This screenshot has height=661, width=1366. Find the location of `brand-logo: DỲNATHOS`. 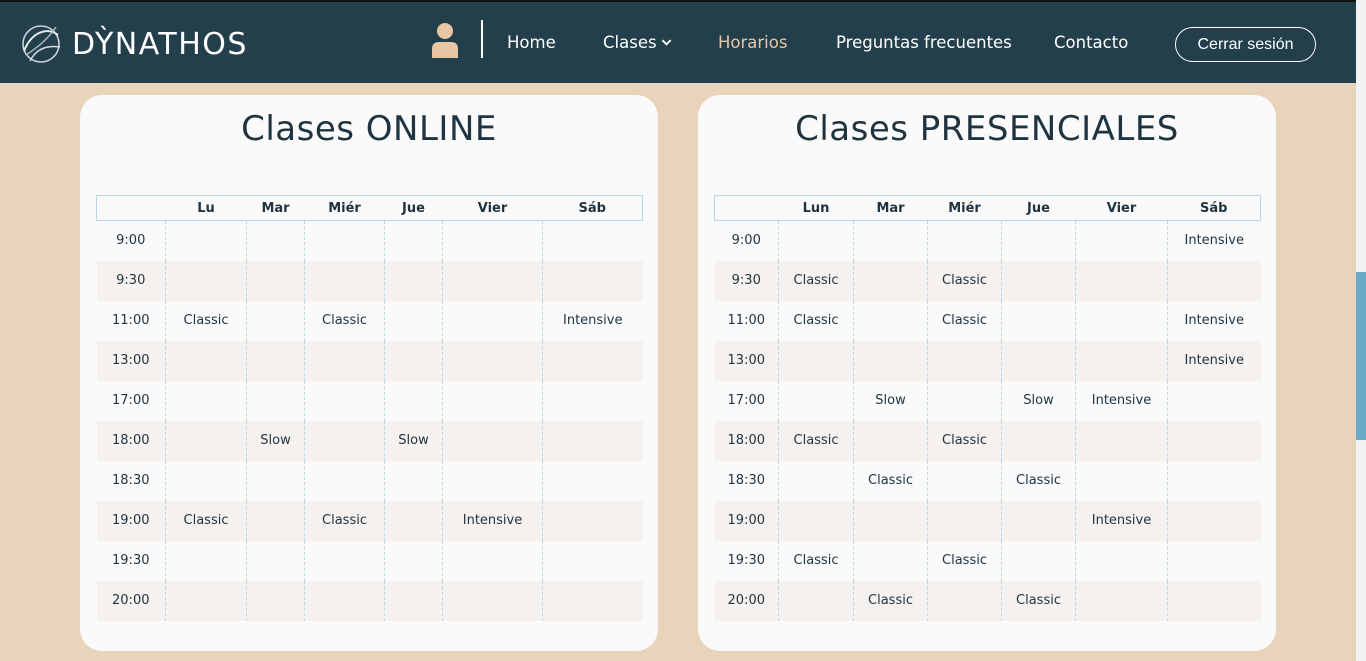

brand-logo: DỲNATHOS is located at coordinates (133, 44).